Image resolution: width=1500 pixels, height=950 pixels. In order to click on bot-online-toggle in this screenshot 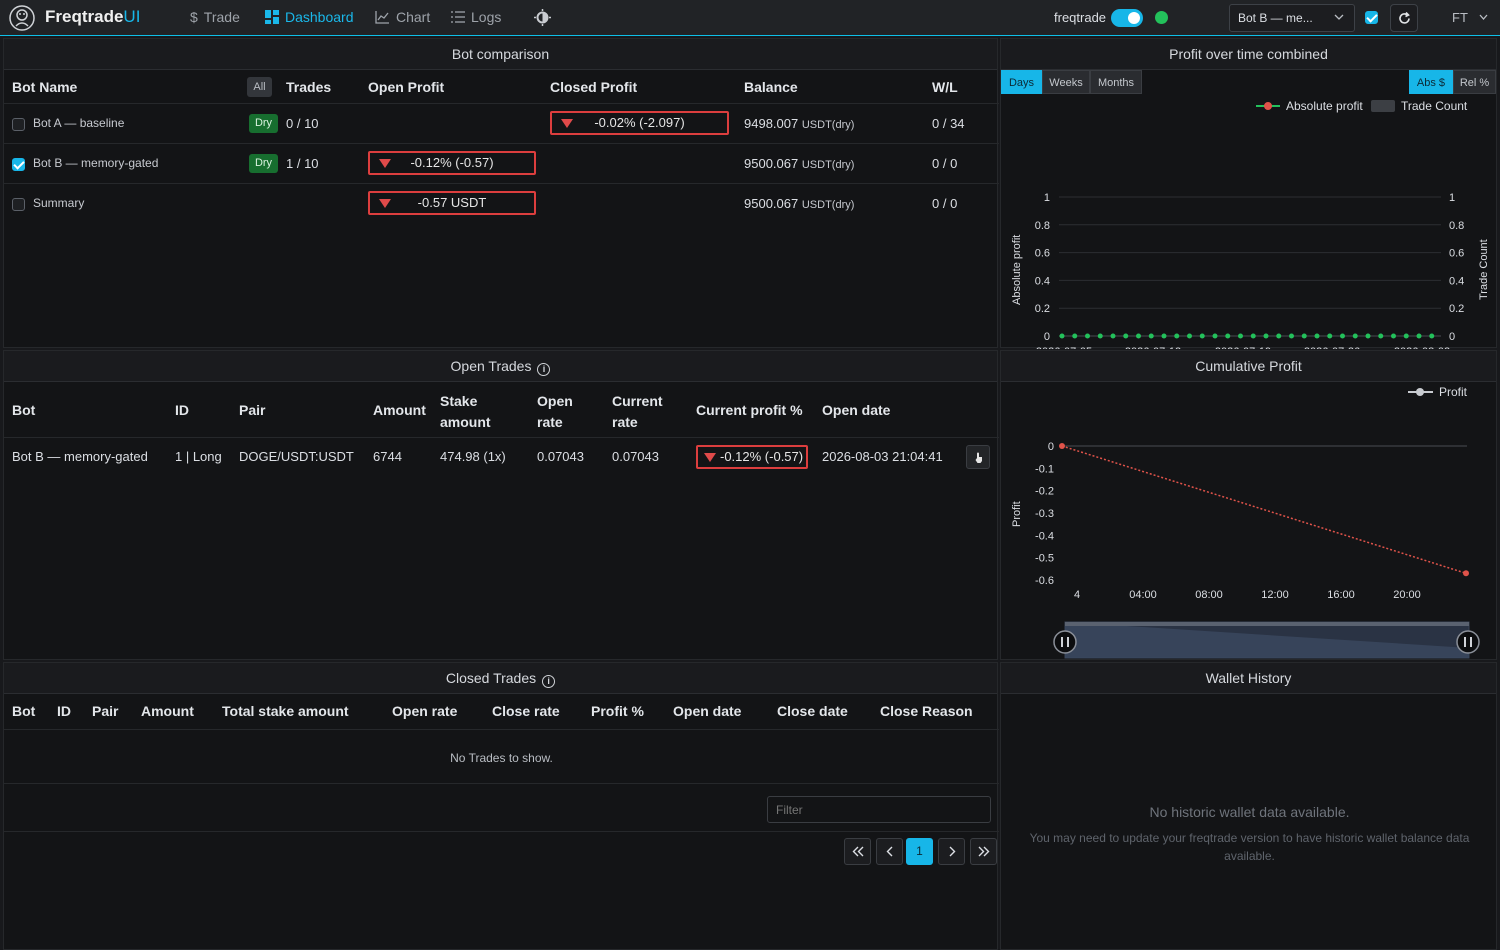, I will do `click(1127, 18)`.